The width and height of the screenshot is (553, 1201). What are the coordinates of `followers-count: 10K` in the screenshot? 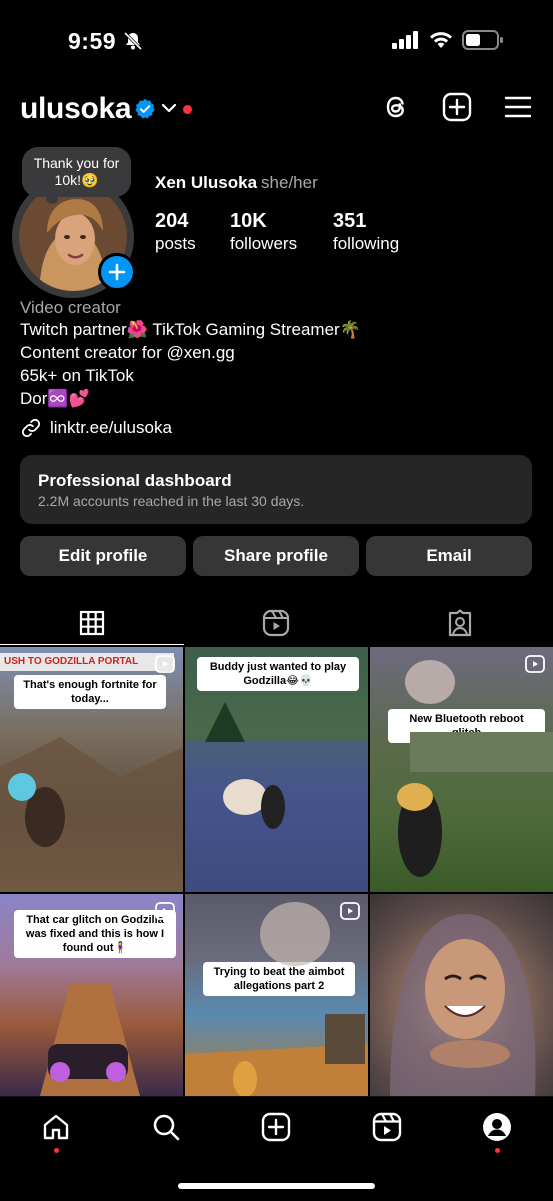 It's located at (248, 221).